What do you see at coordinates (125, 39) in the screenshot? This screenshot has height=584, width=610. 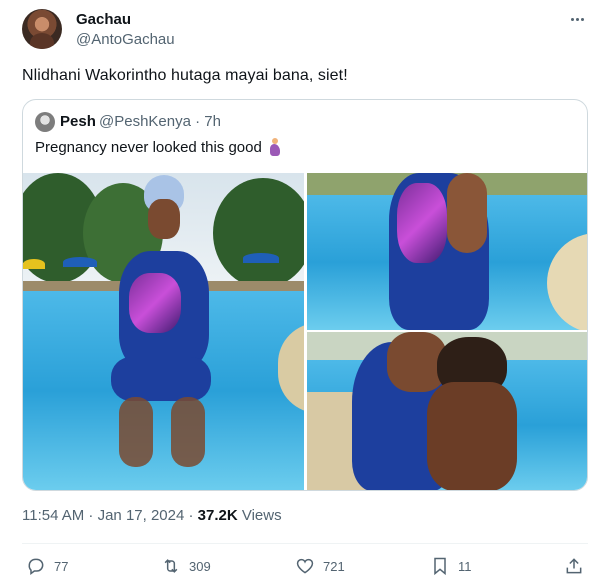 I see `author-handle: @AntoGachau` at bounding box center [125, 39].